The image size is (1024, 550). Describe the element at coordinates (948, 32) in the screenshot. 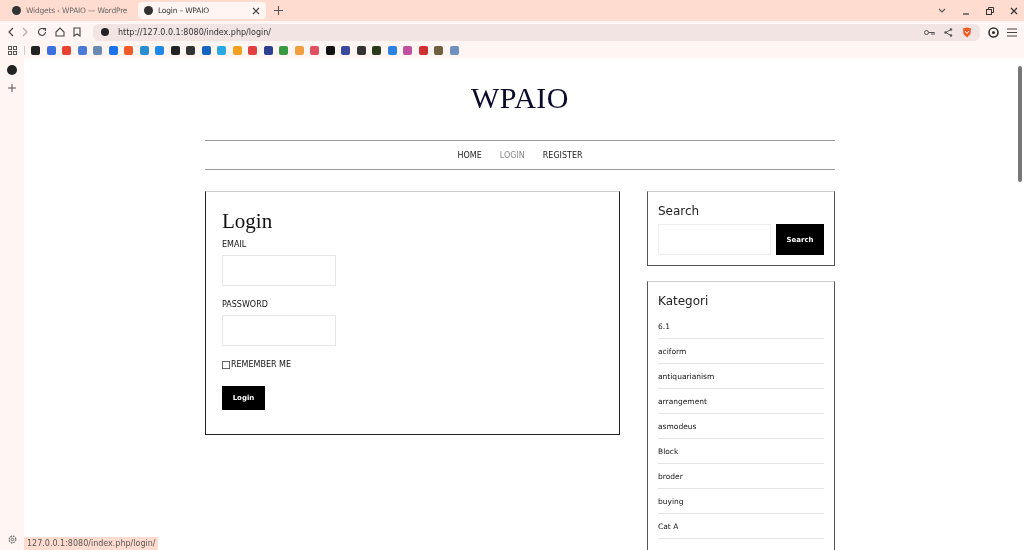

I see `share-icon` at that location.